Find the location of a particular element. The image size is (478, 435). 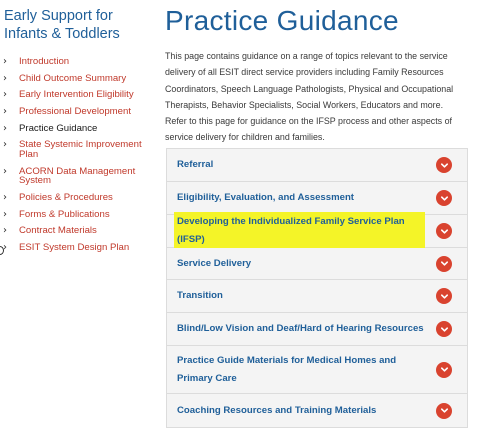

sidebar-item-label: Forms & Publications is located at coordinates (64, 214).